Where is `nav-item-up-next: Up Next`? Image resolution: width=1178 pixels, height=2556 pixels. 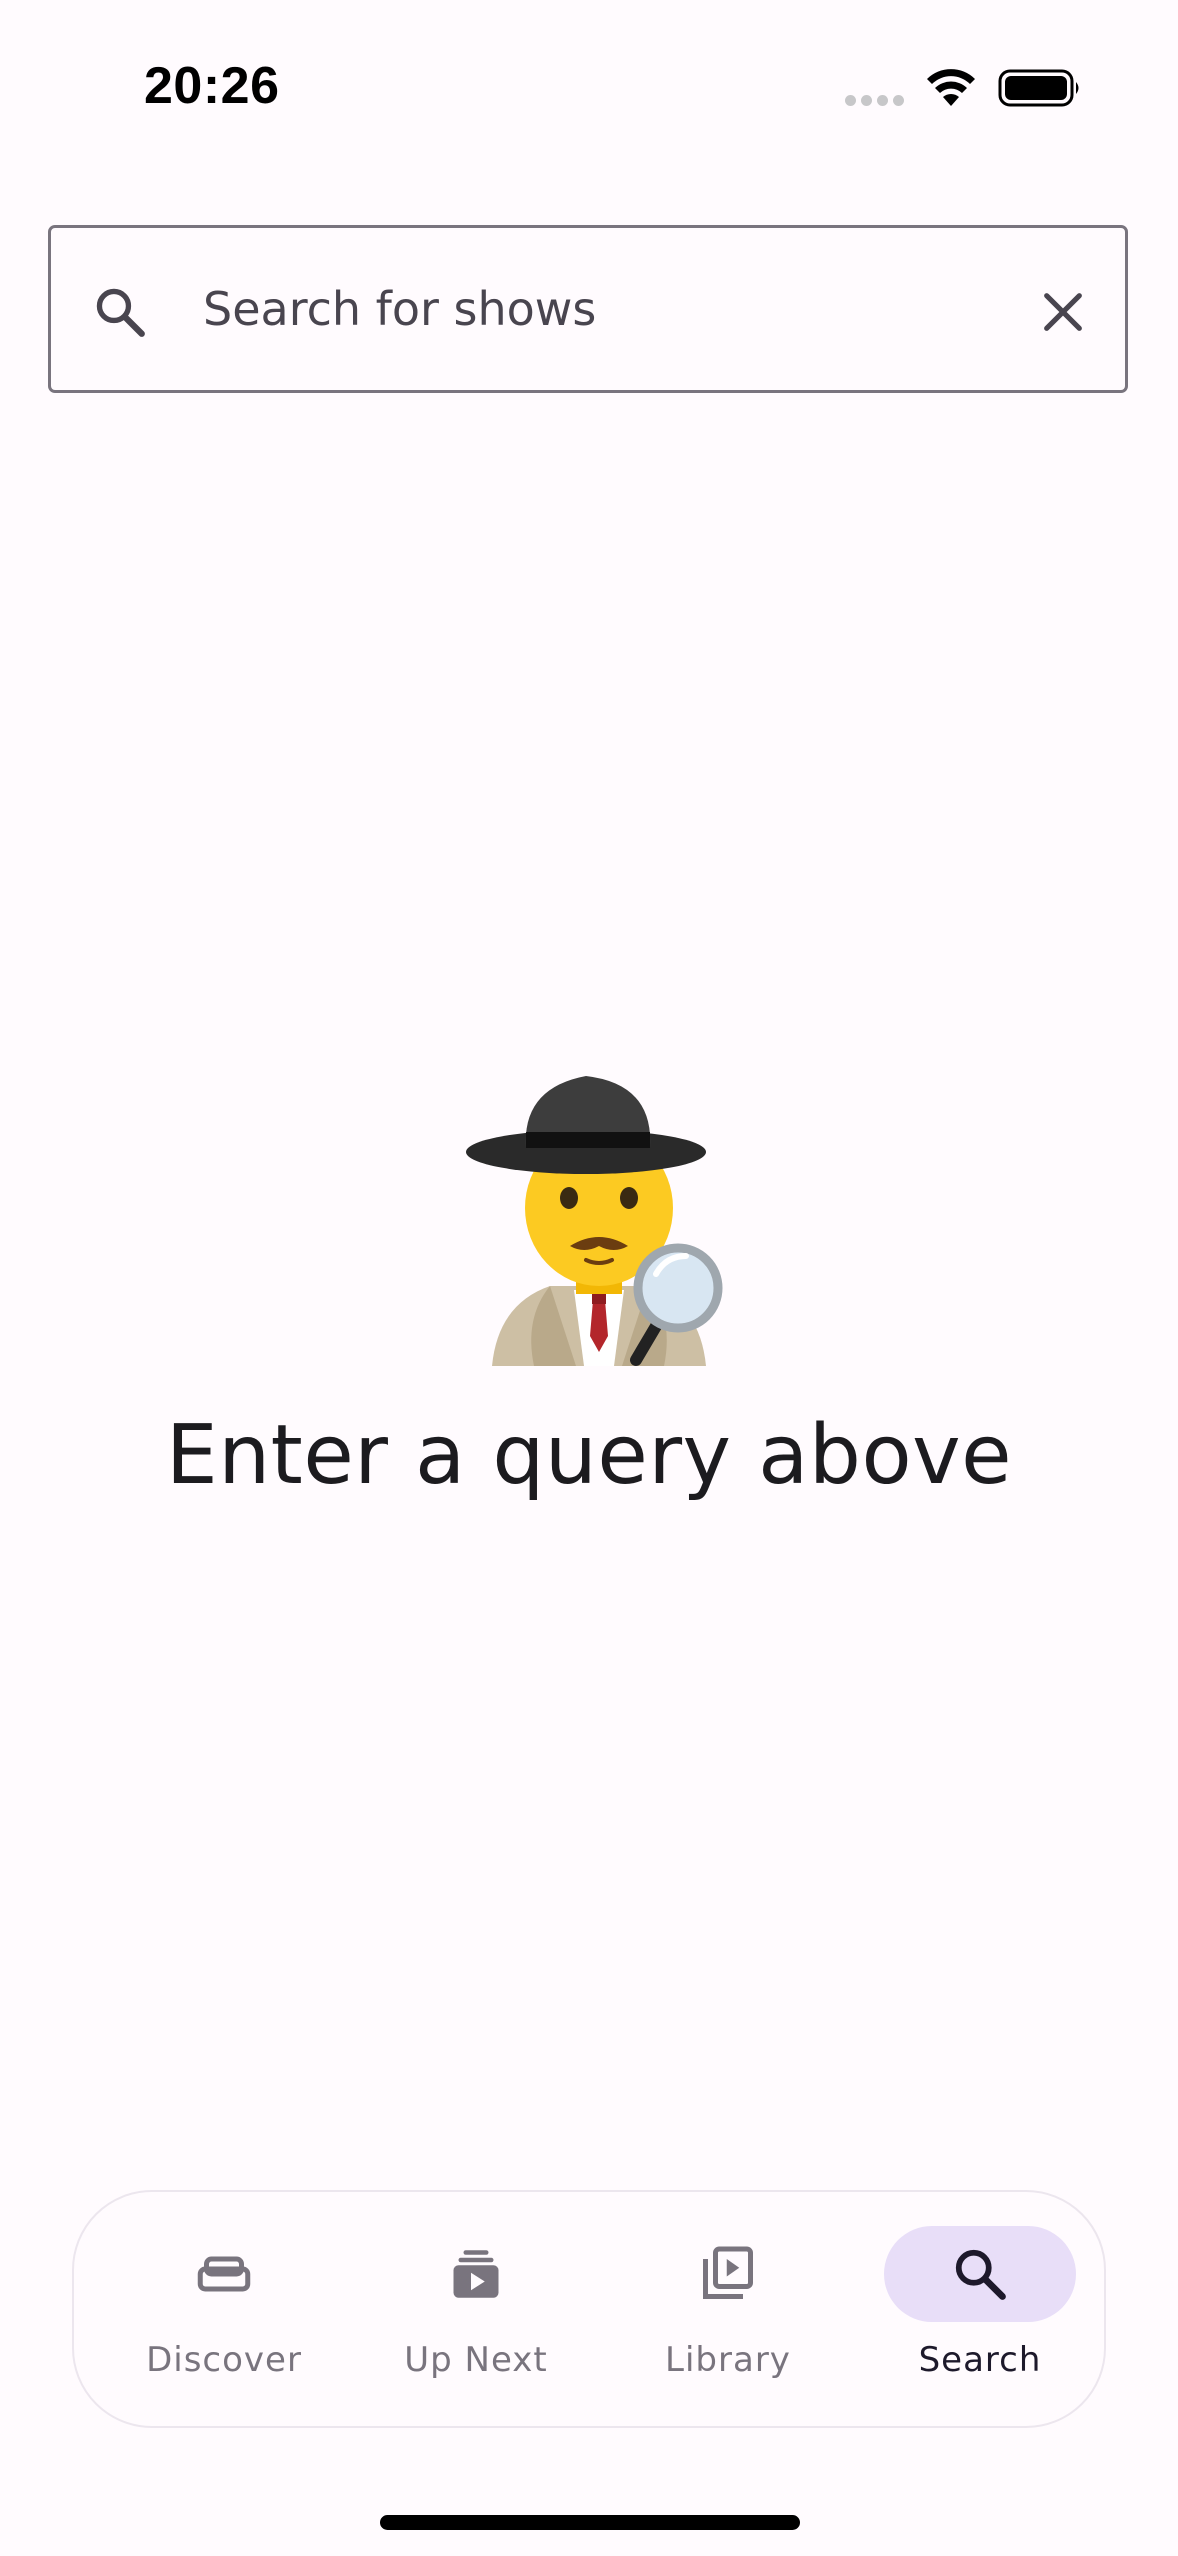
nav-item-up-next: Up Next is located at coordinates (476, 2311).